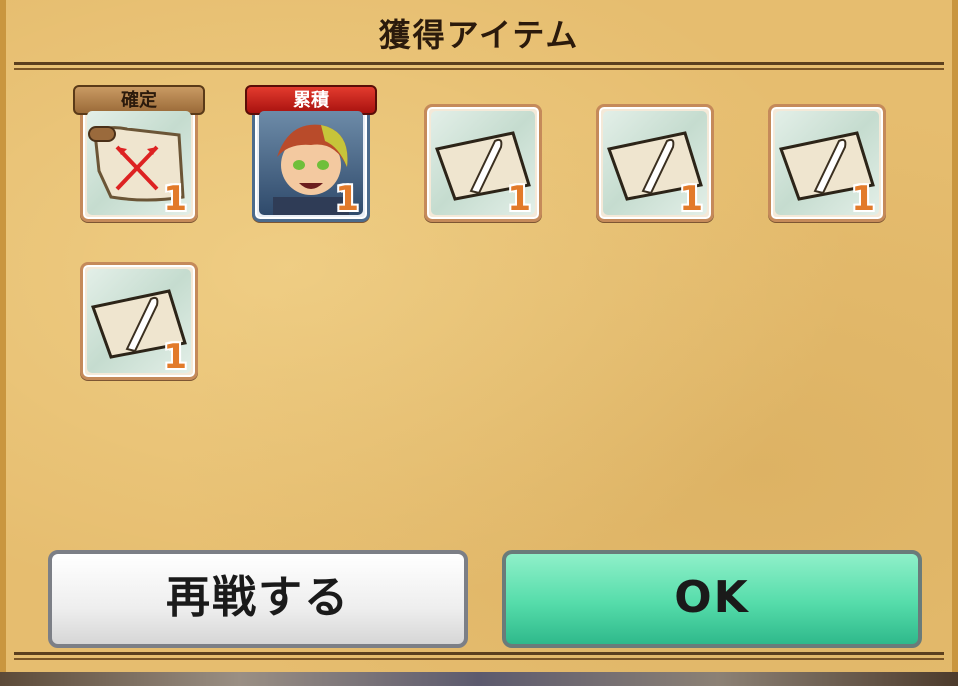 The width and height of the screenshot is (958, 686). What do you see at coordinates (311, 153) in the screenshot?
I see `item-card: 累積 1` at bounding box center [311, 153].